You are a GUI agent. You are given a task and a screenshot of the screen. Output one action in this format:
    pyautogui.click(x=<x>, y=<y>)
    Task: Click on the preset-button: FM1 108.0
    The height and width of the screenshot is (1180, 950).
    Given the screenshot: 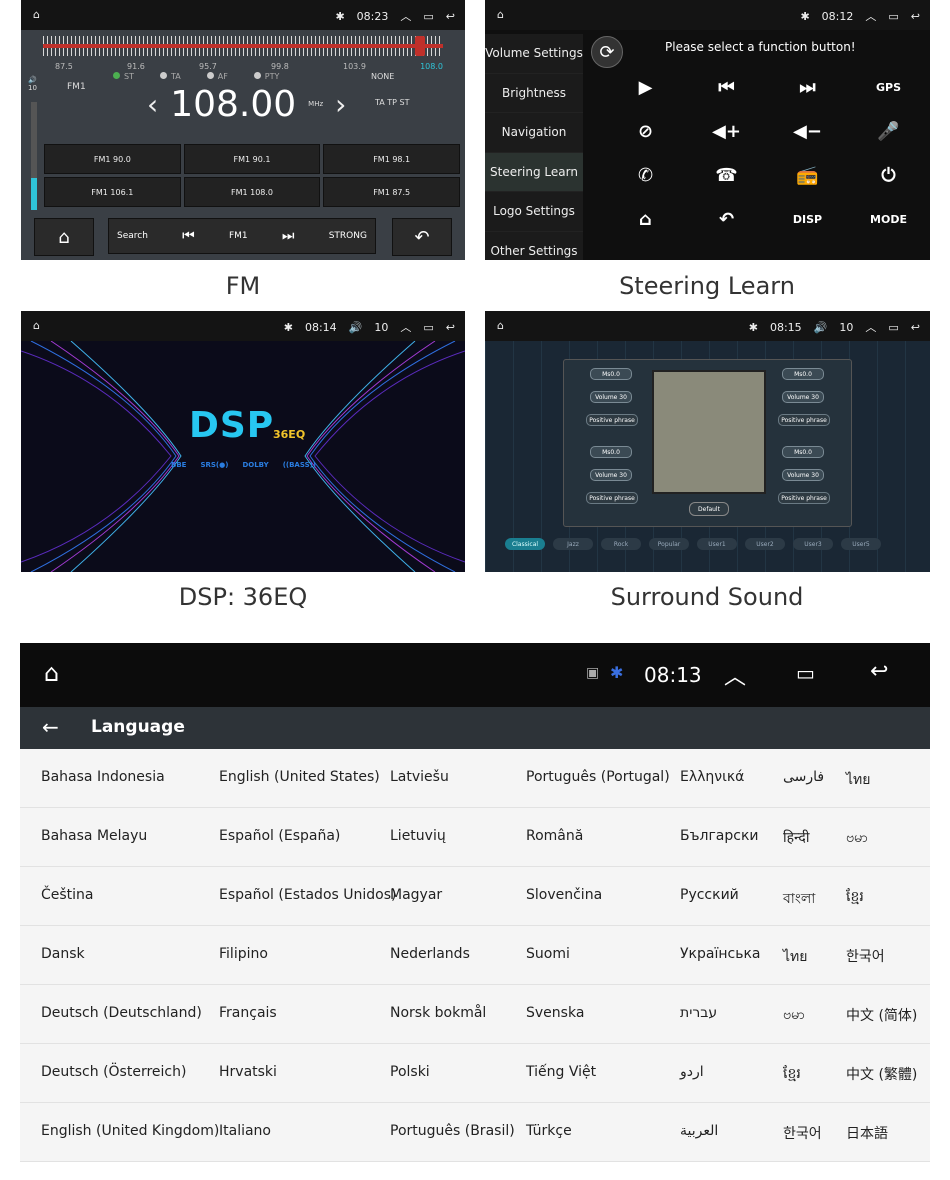 What is the action you would take?
    pyautogui.click(x=252, y=192)
    